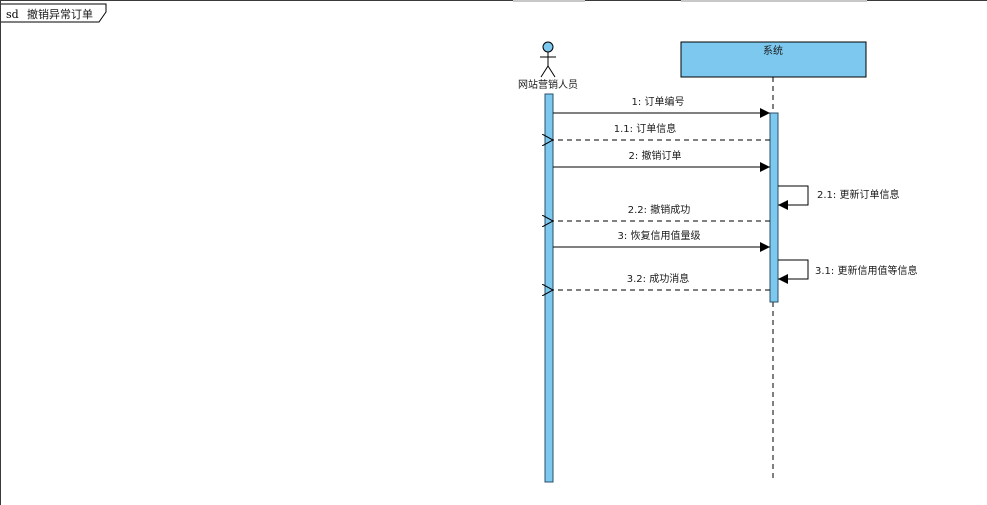 The image size is (987, 505). I want to click on message-1-1: 1.1: 订单信息, so click(661, 131).